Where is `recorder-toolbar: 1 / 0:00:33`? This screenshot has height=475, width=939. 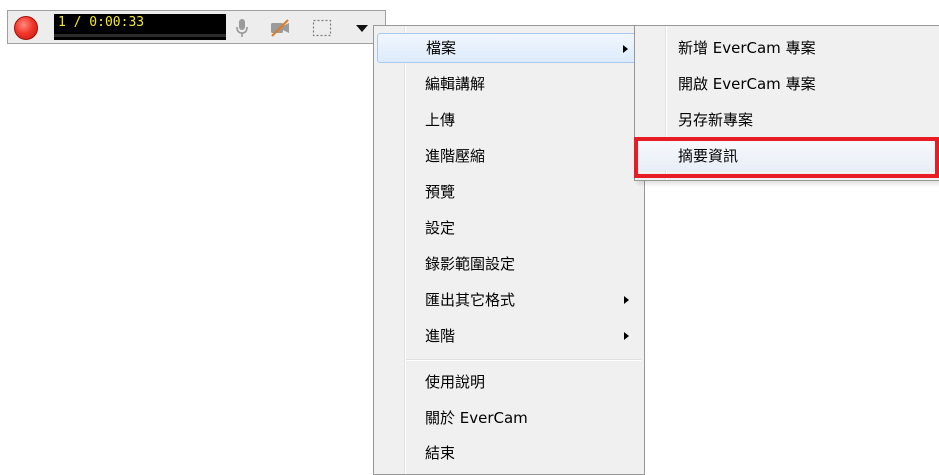
recorder-toolbar: 1 / 0:00:33 is located at coordinates (196, 27).